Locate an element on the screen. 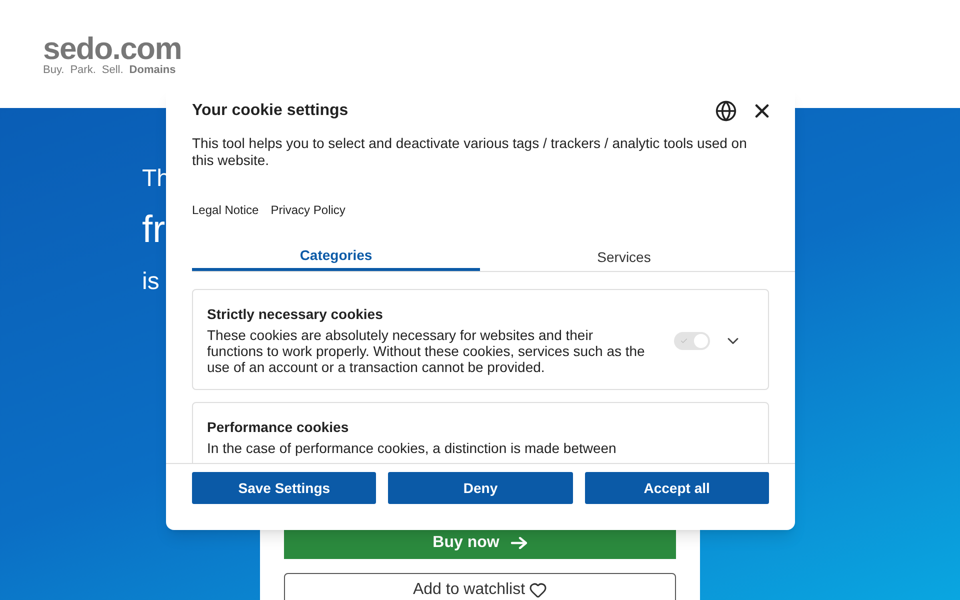 This screenshot has height=600, width=960. tagline-word: Park. is located at coordinates (83, 70).